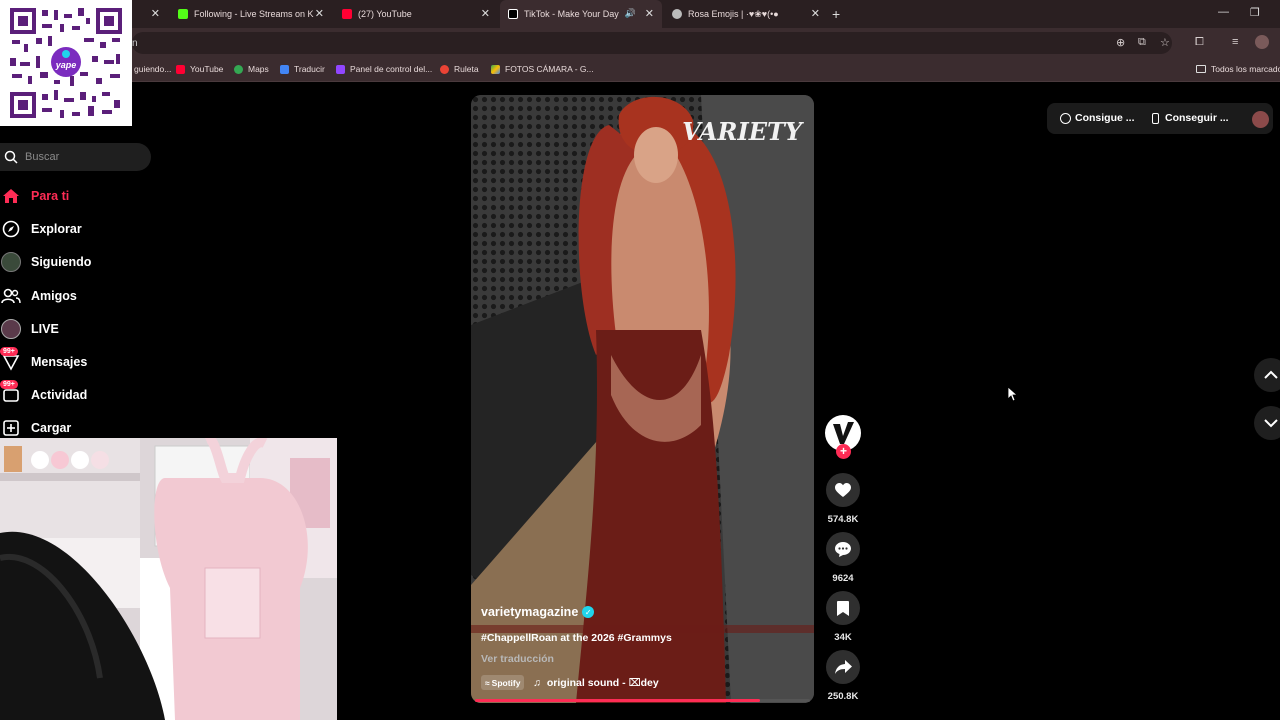  What do you see at coordinates (9, 351) in the screenshot?
I see `notification-badge: 99+` at bounding box center [9, 351].